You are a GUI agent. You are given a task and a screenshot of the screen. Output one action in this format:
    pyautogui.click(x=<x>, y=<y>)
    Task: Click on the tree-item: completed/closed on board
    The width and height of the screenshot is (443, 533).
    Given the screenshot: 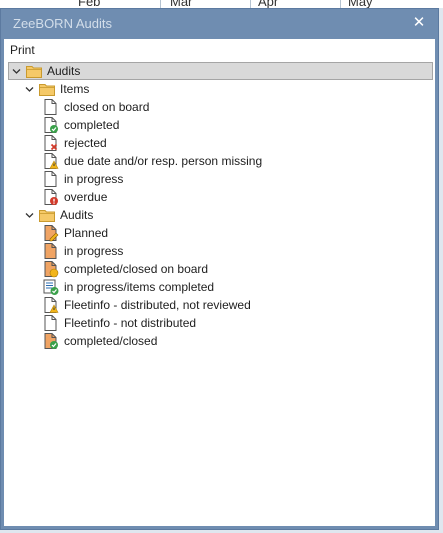 What is the action you would take?
    pyautogui.click(x=124, y=269)
    